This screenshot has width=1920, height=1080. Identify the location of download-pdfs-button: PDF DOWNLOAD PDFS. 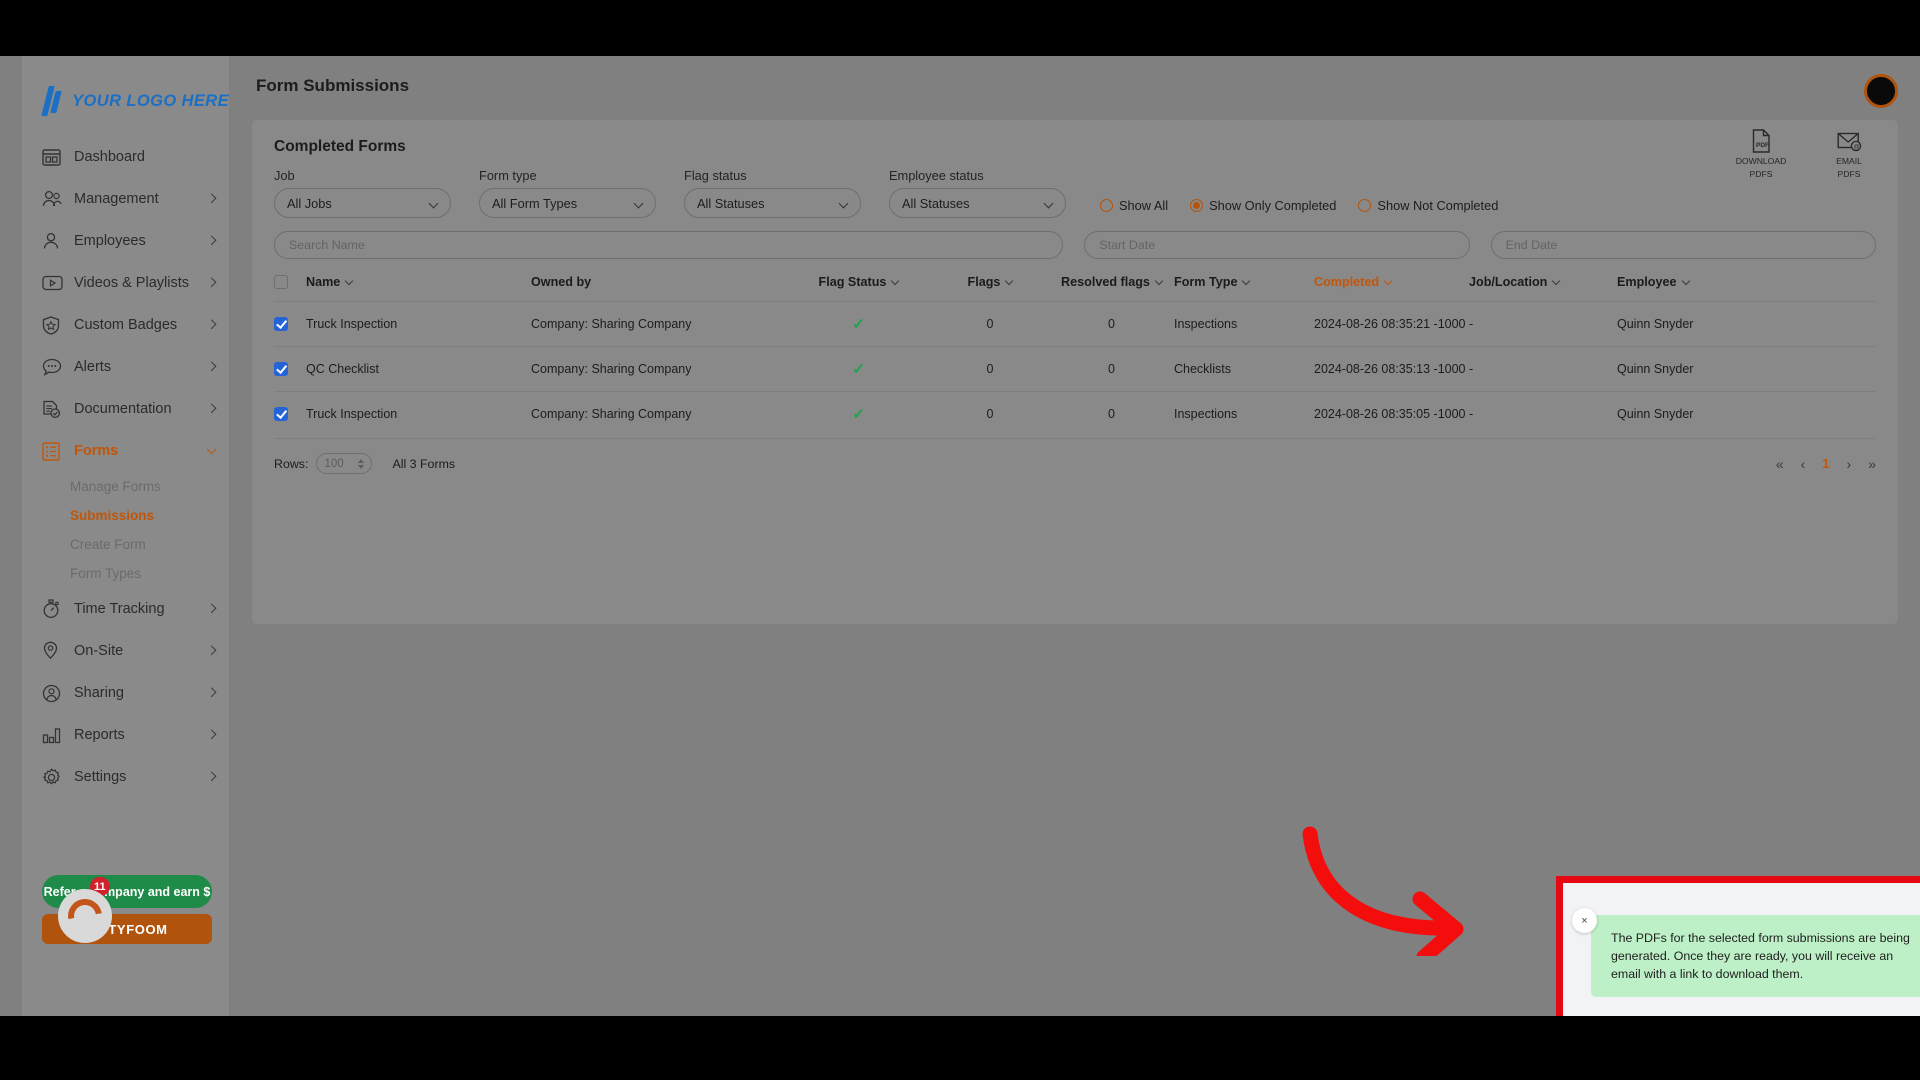
(1761, 154).